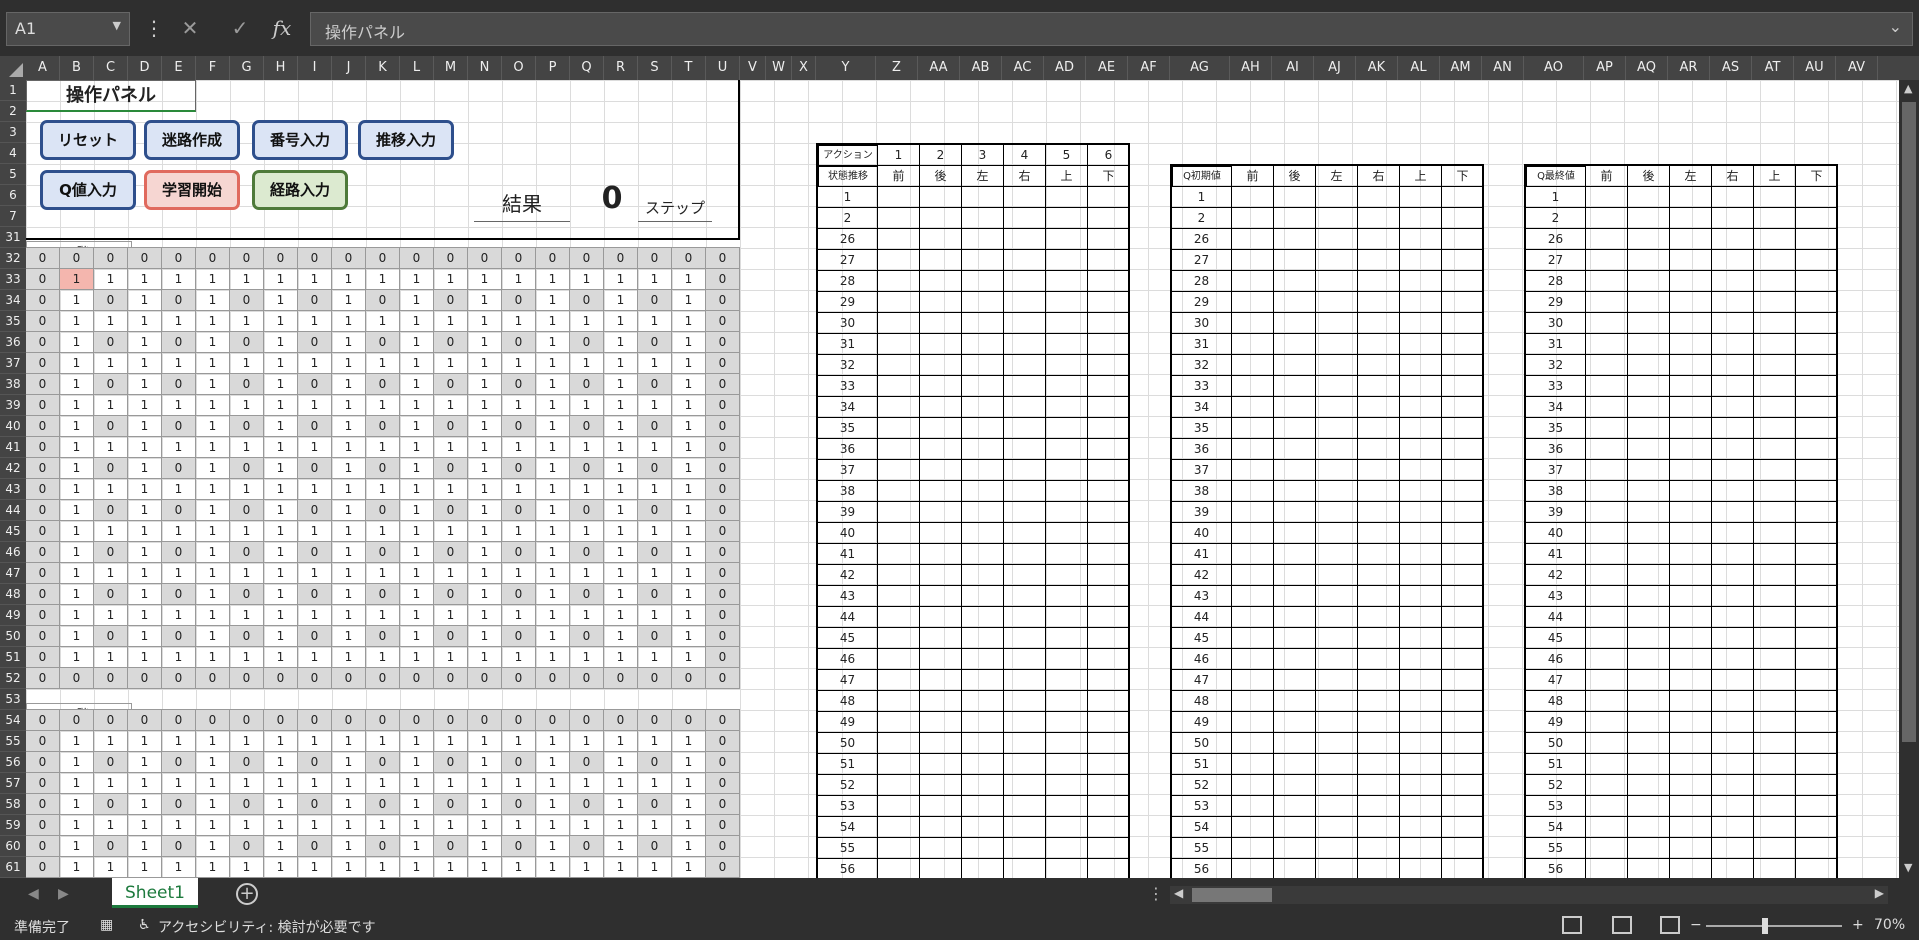 This screenshot has width=1919, height=940. Describe the element at coordinates (1202, 617) in the screenshot. I see `state-number: 44` at that location.